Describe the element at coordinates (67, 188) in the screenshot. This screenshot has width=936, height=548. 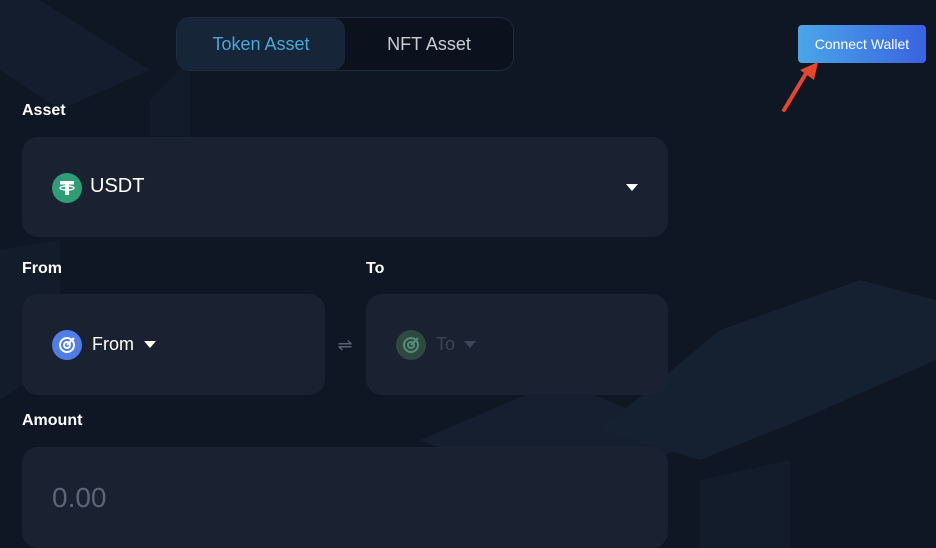
I see `tether-icon` at that location.